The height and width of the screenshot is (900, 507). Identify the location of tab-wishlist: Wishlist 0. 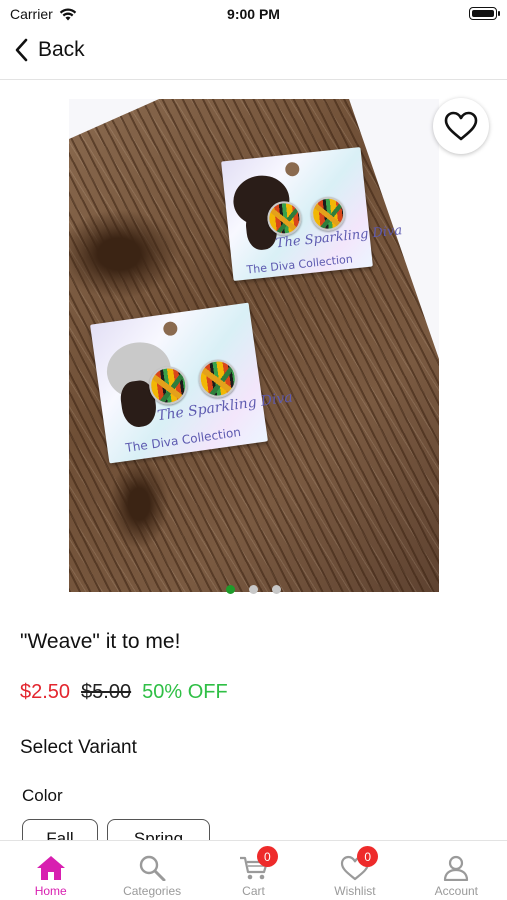
(354, 870).